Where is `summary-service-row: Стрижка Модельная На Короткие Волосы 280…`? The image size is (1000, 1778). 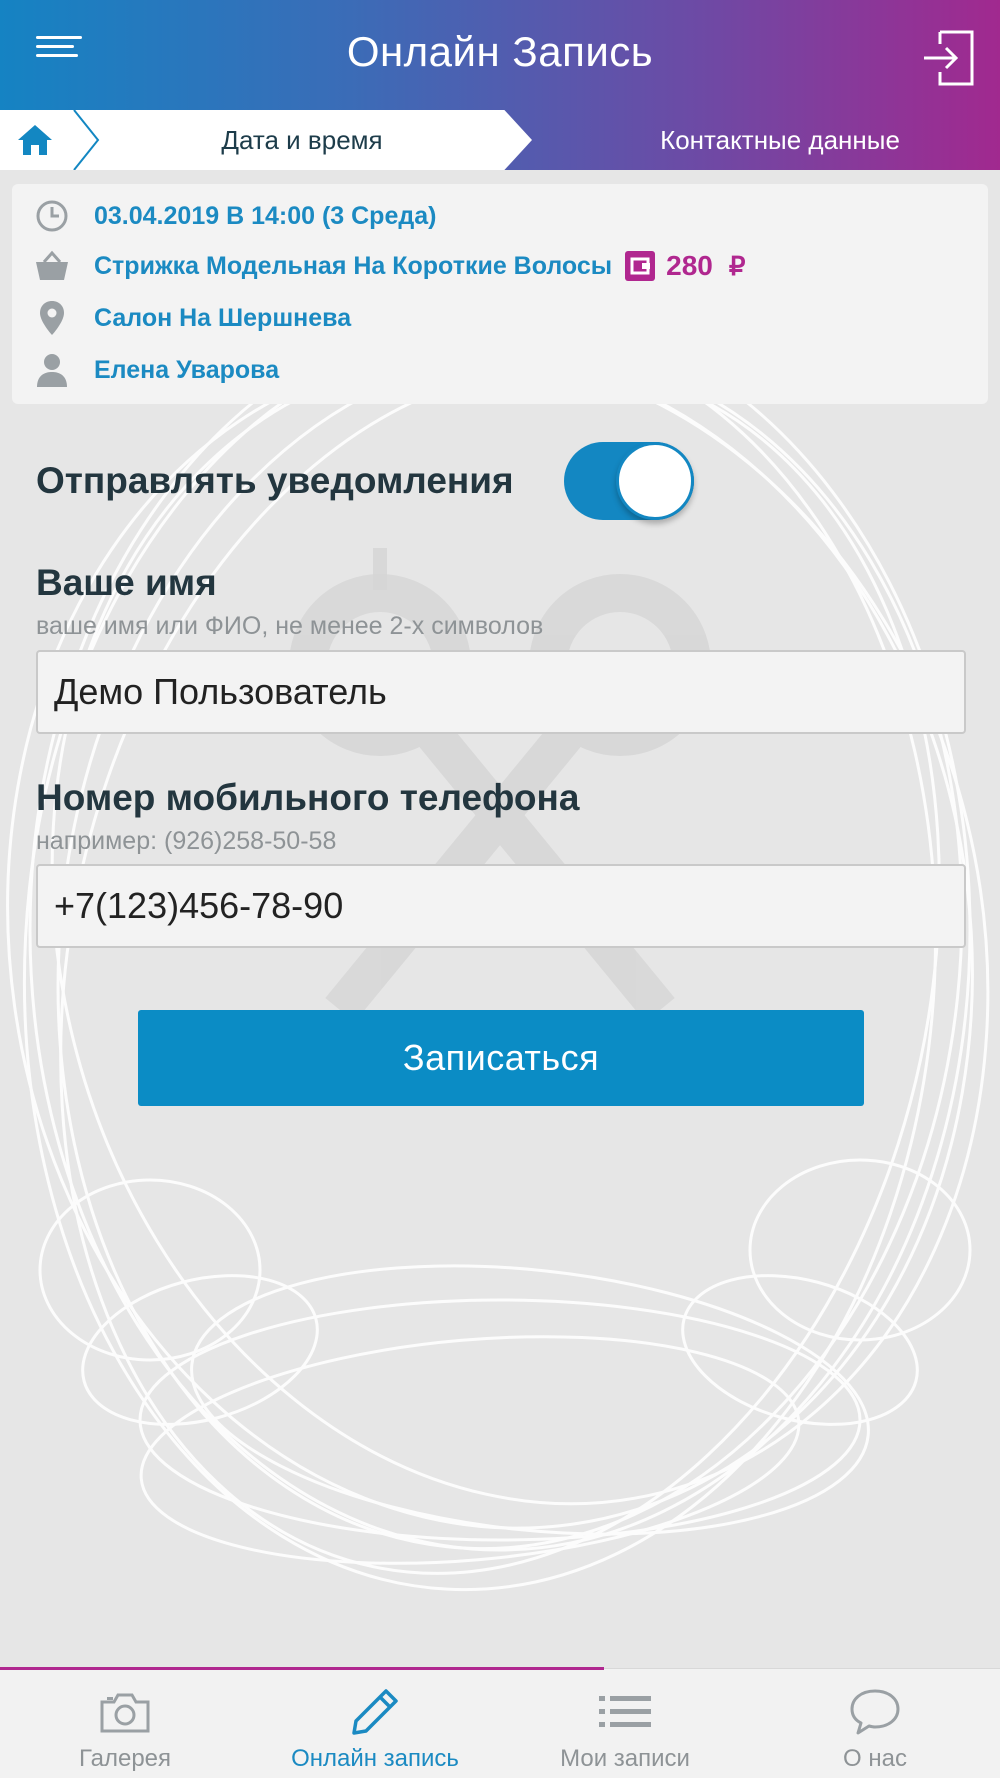 summary-service-row: Стрижка Модельная На Короткие Волосы 280… is located at coordinates (388, 266).